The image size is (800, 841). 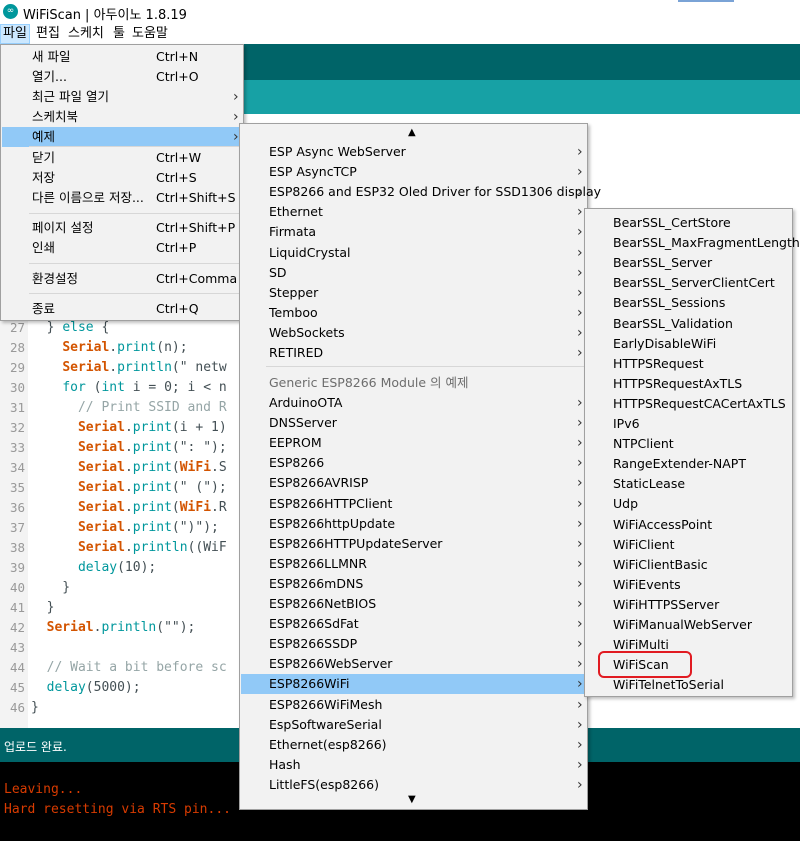 What do you see at coordinates (15, 34) in the screenshot?
I see `menu-file: 파일` at bounding box center [15, 34].